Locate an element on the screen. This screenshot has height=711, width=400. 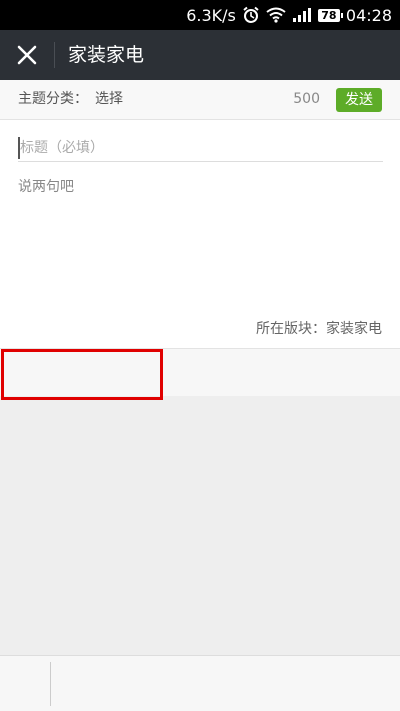
board-info: 所在版块：家装家电 is located at coordinates (319, 329).